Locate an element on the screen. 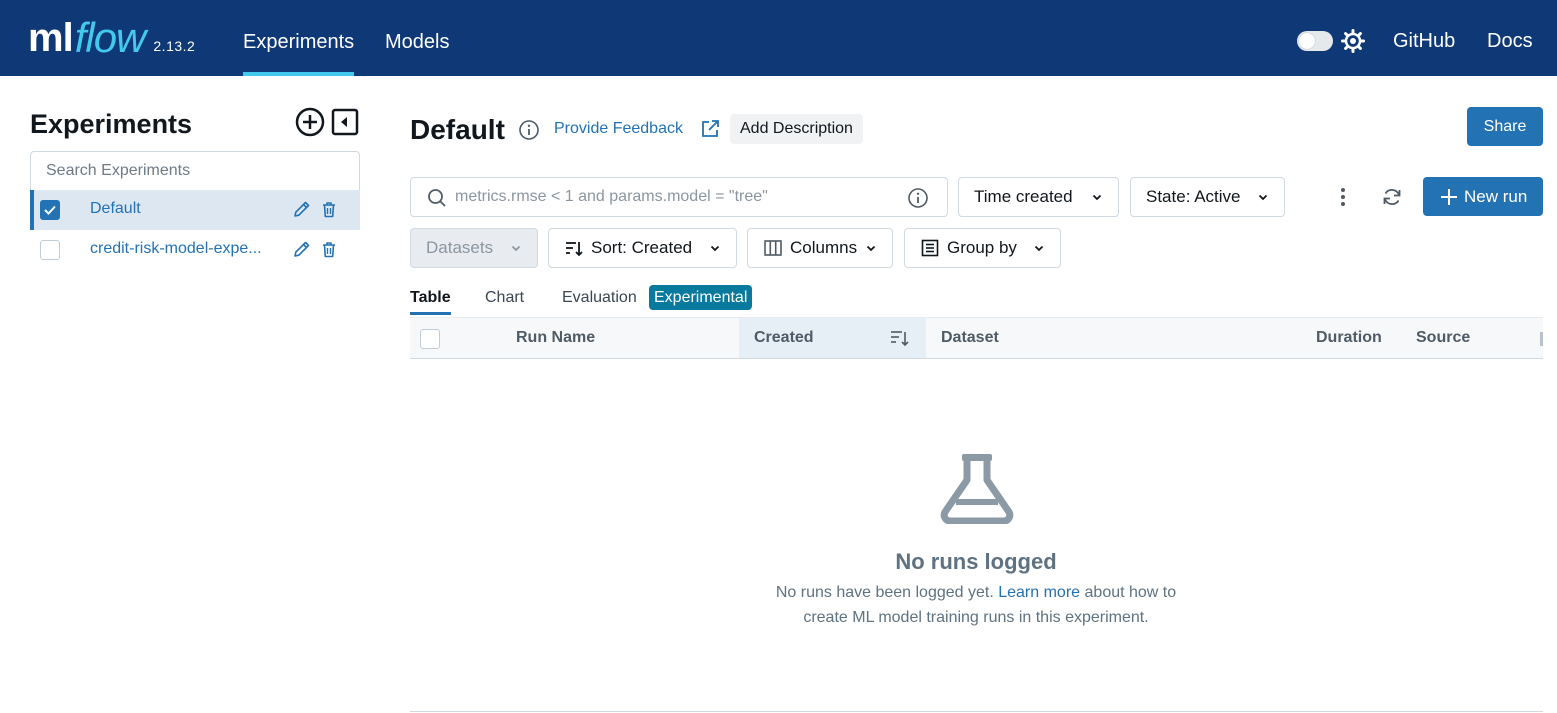  flask-icon is located at coordinates (977, 489).